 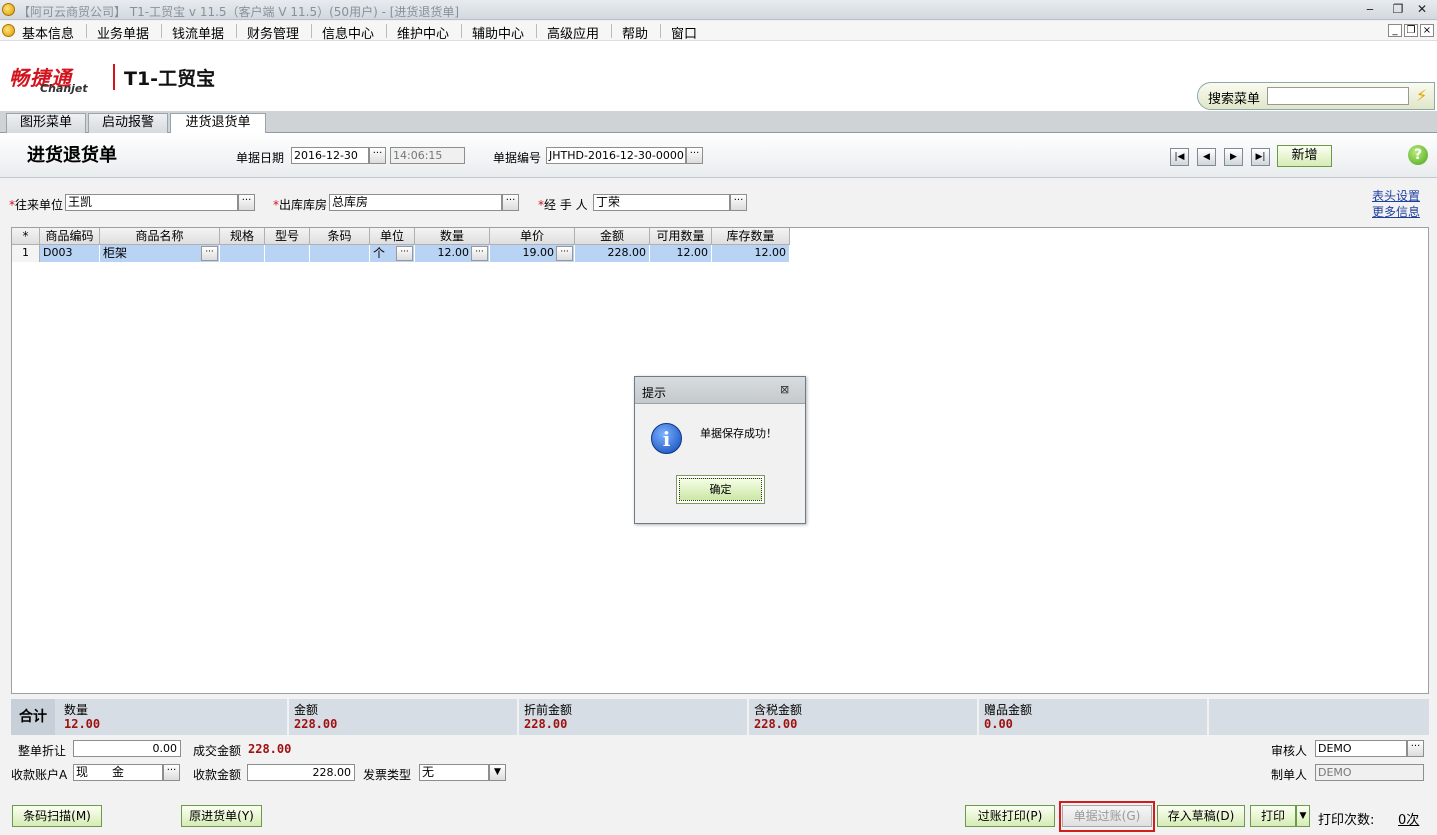 I want to click on handler-label: *经 手 人, so click(x=563, y=205).